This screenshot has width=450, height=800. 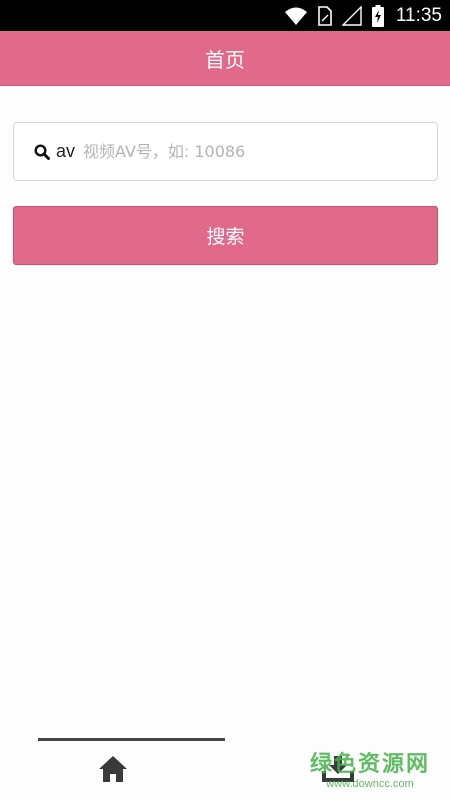 What do you see at coordinates (351, 15) in the screenshot?
I see `signal-icon` at bounding box center [351, 15].